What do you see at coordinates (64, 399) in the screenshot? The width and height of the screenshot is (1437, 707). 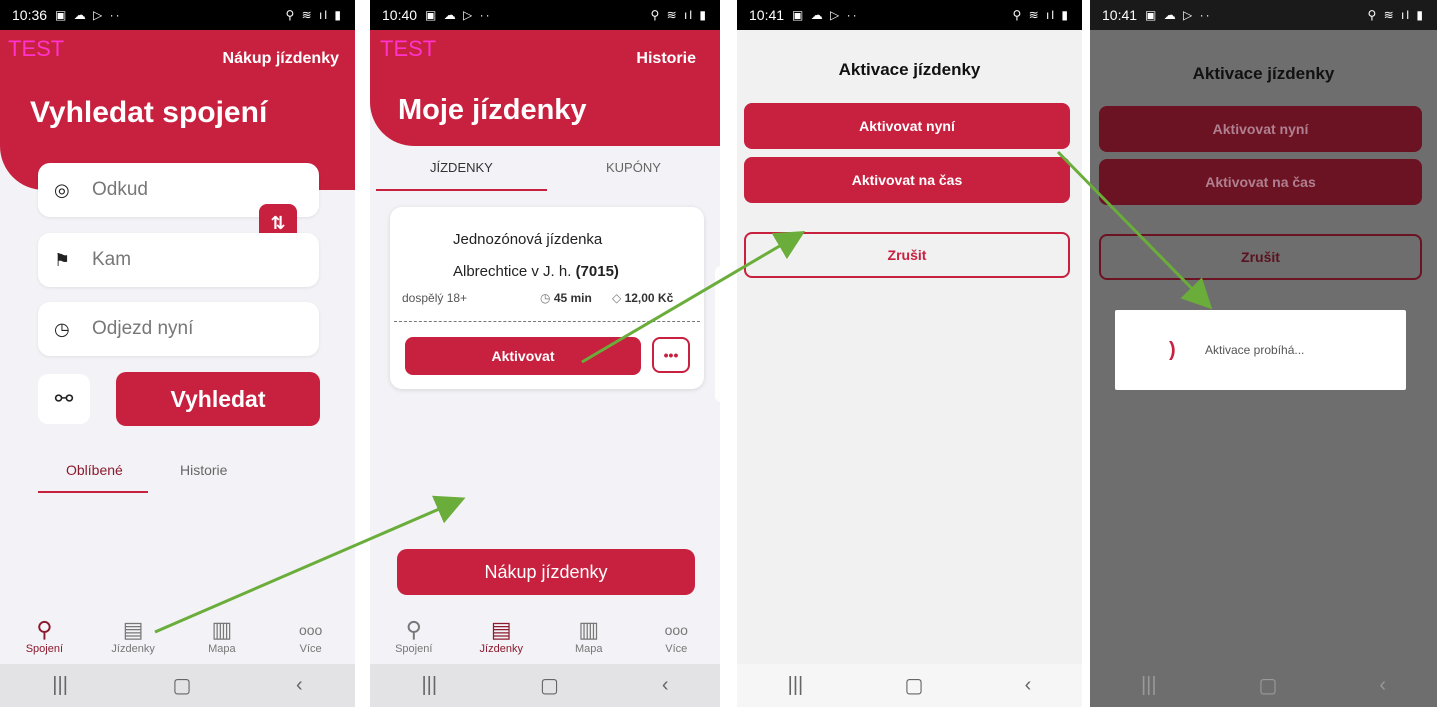 I see `filter-button: ⚯` at bounding box center [64, 399].